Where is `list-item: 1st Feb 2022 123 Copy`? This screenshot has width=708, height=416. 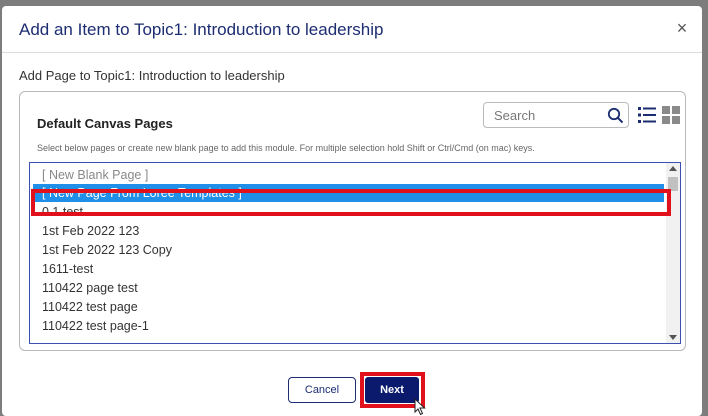
list-item: 1st Feb 2022 123 Copy is located at coordinates (348, 250).